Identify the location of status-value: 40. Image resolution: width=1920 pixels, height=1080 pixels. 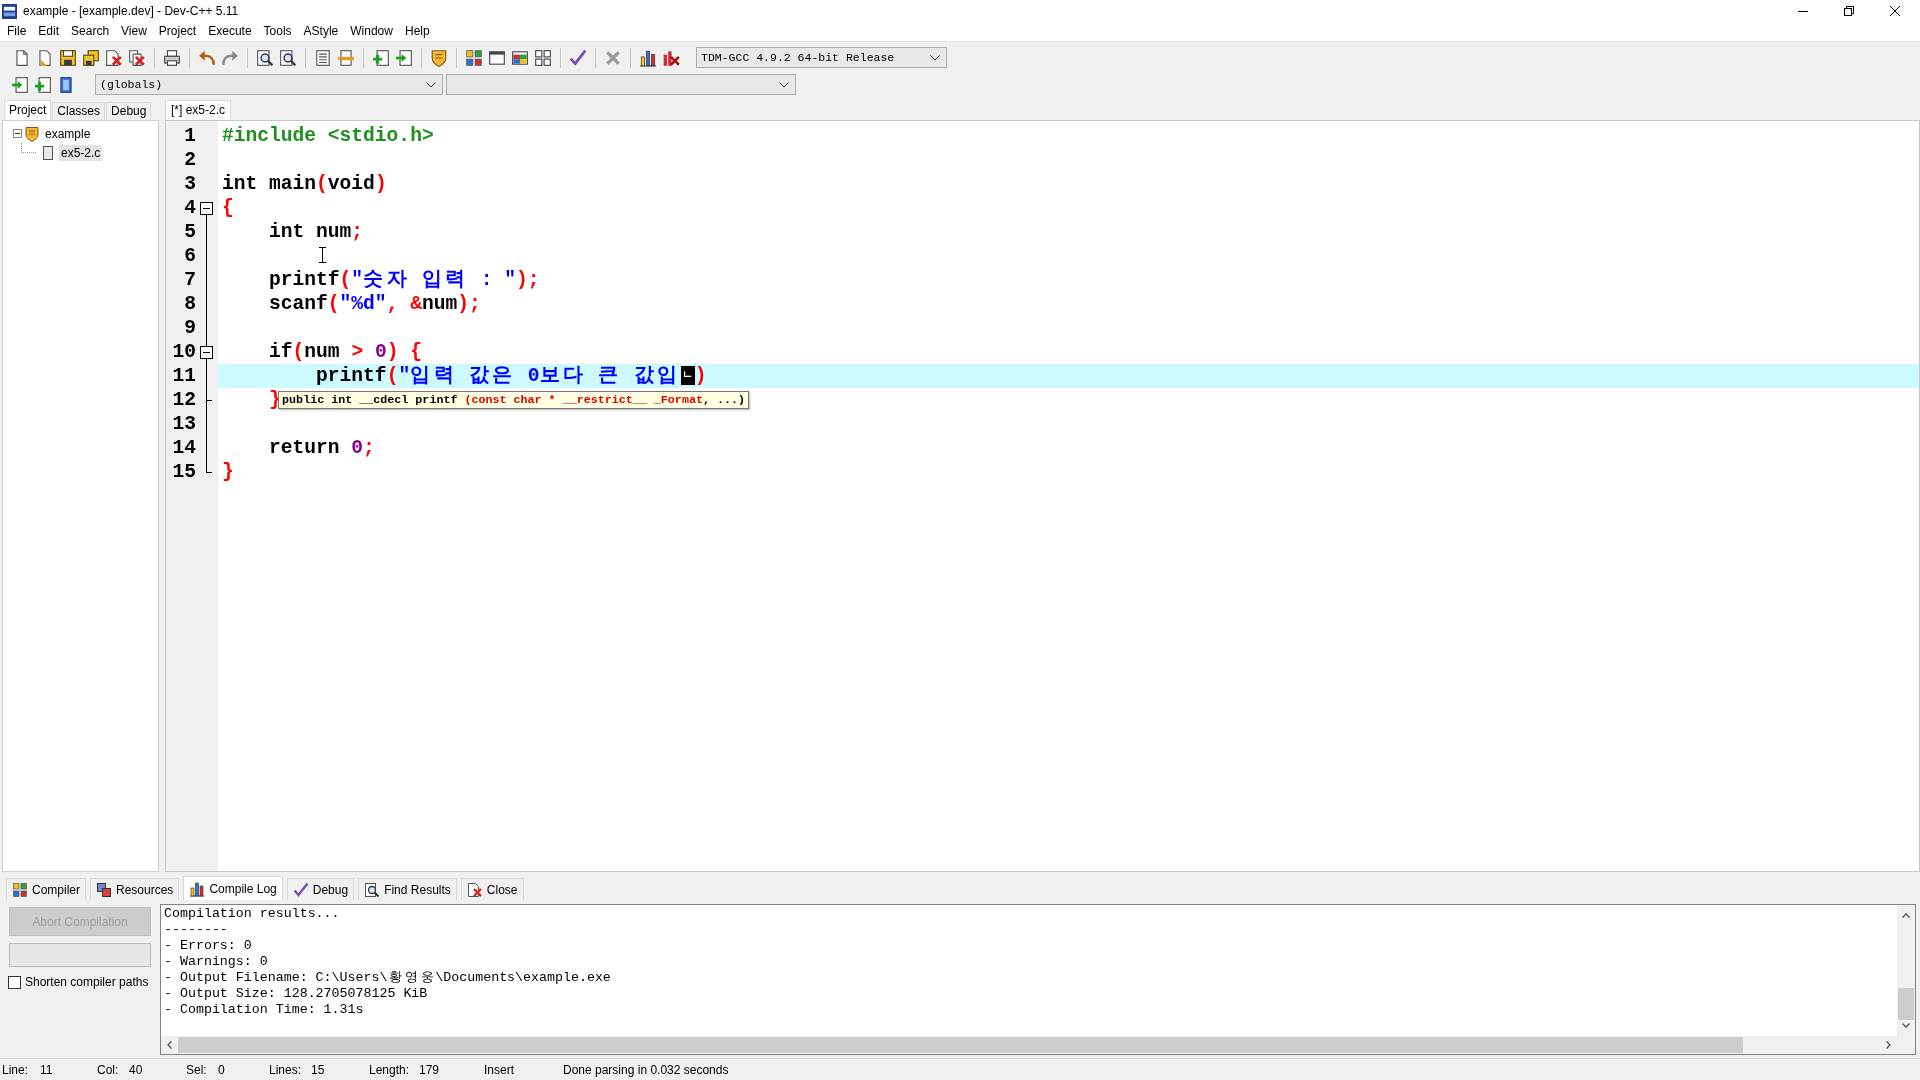
(136, 1069).